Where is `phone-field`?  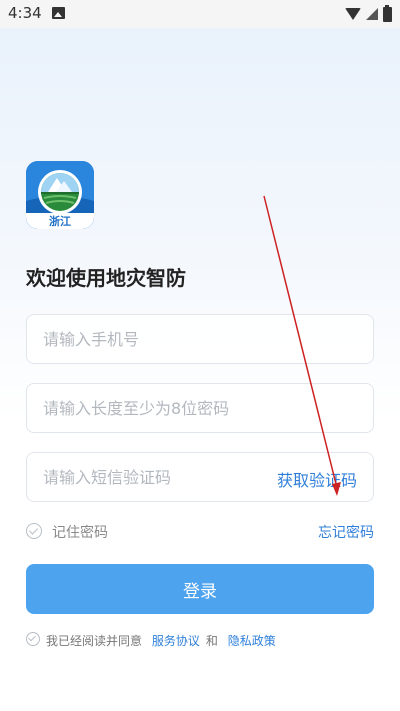 phone-field is located at coordinates (200, 339).